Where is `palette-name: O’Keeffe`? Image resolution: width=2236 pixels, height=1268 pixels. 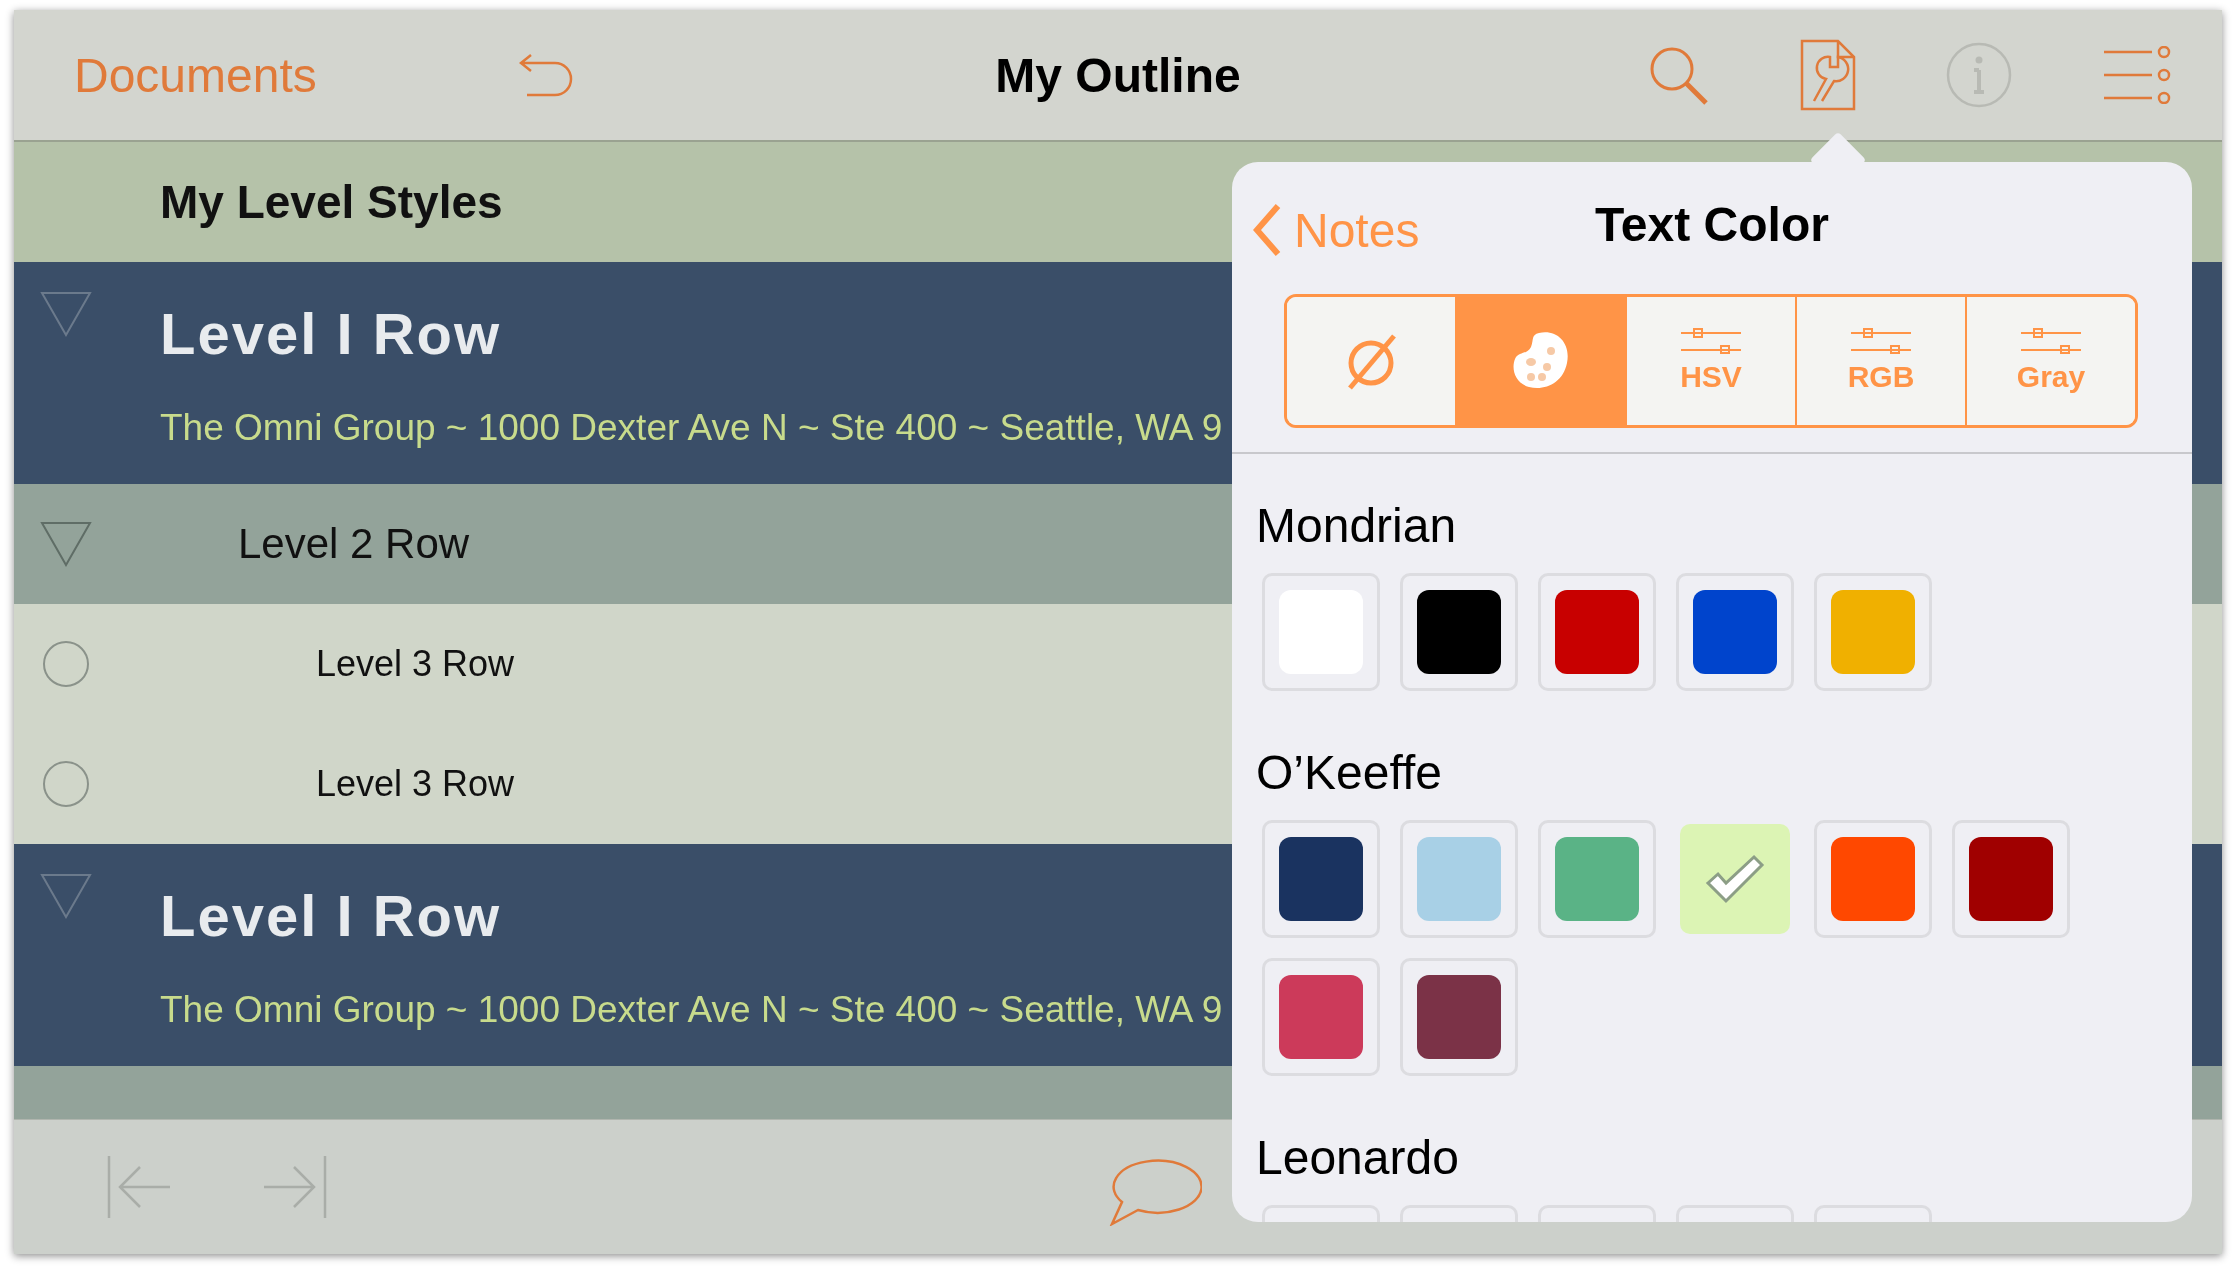 palette-name: O’Keeffe is located at coordinates (1349, 772).